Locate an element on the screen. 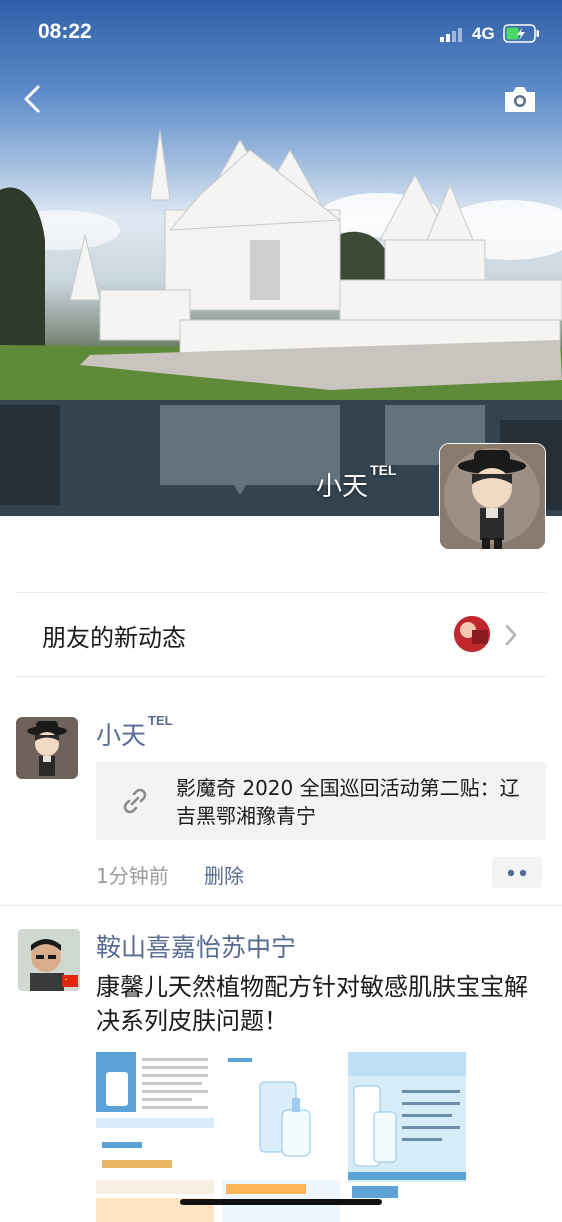 The height and width of the screenshot is (1222, 562). back-button is located at coordinates (34, 99).